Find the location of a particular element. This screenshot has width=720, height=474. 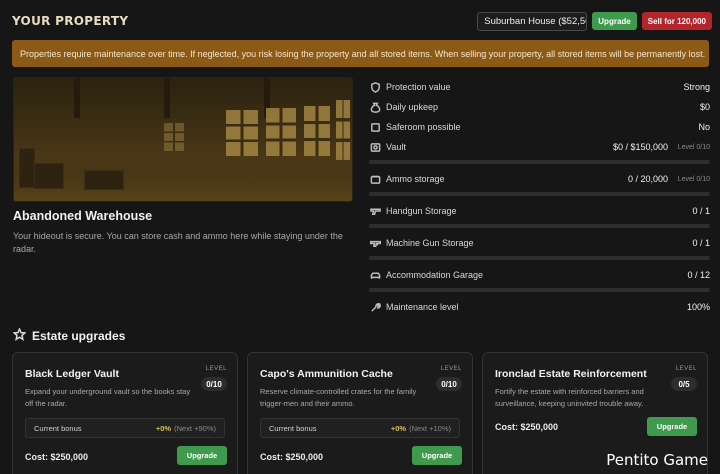

sell-property-button: Sell for 120,000 is located at coordinates (676, 21).